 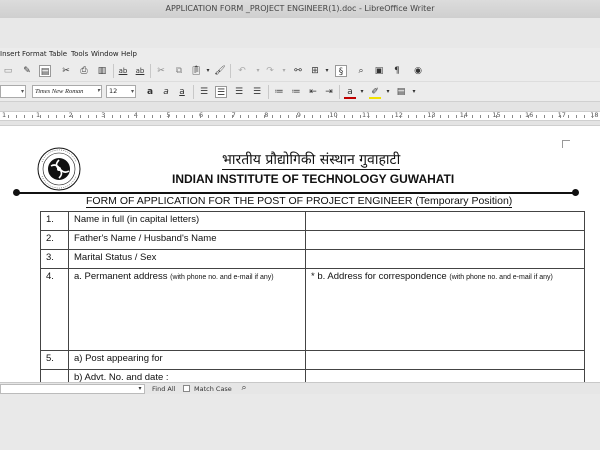 I want to click on redo-icon: ↷, so click(x=270, y=71).